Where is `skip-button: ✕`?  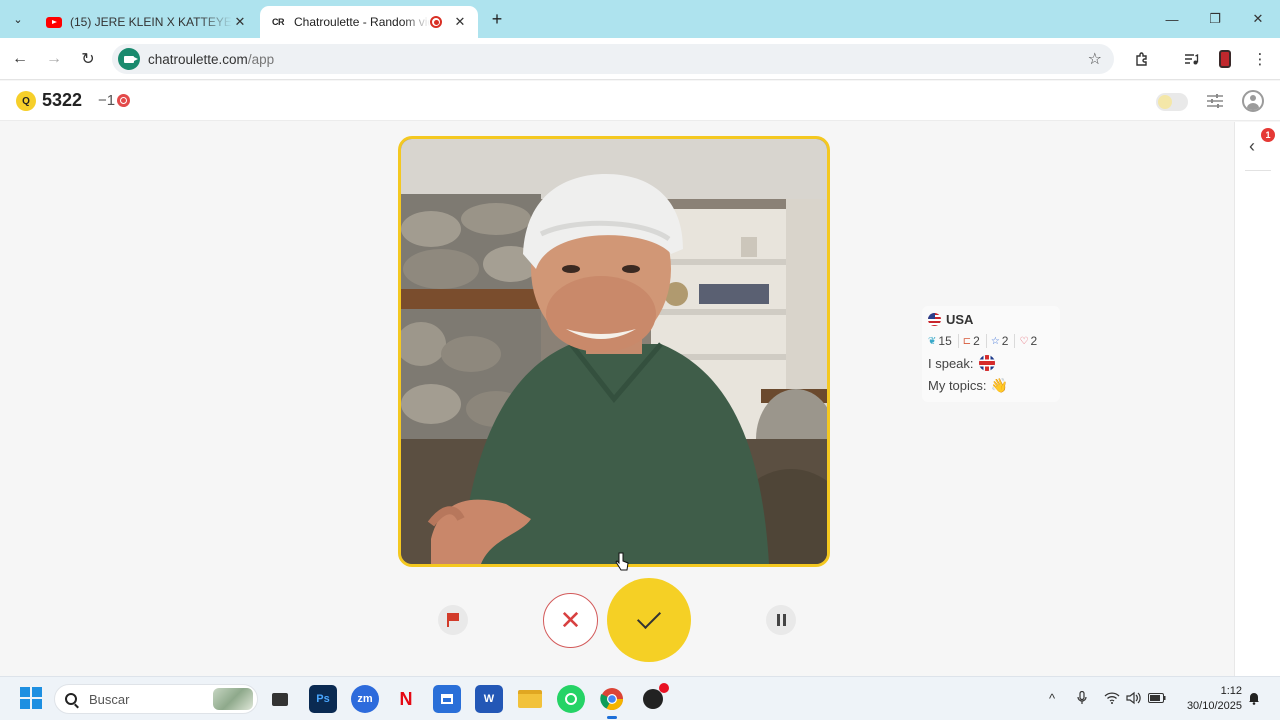 skip-button: ✕ is located at coordinates (570, 620).